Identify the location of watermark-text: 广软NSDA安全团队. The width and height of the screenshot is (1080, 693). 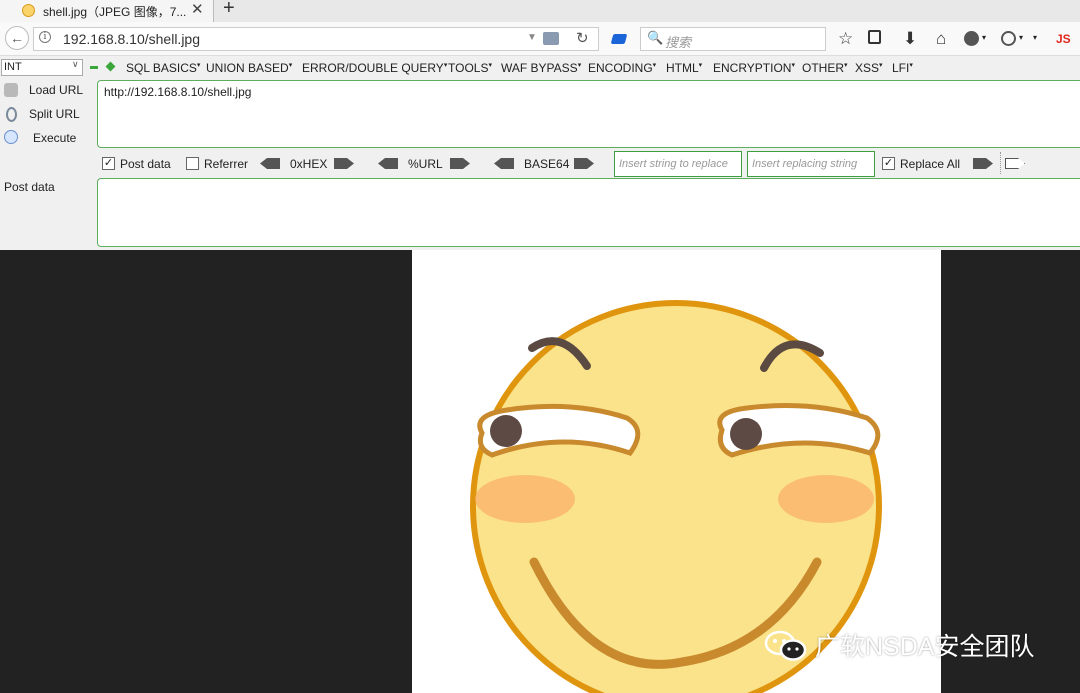
(925, 647).